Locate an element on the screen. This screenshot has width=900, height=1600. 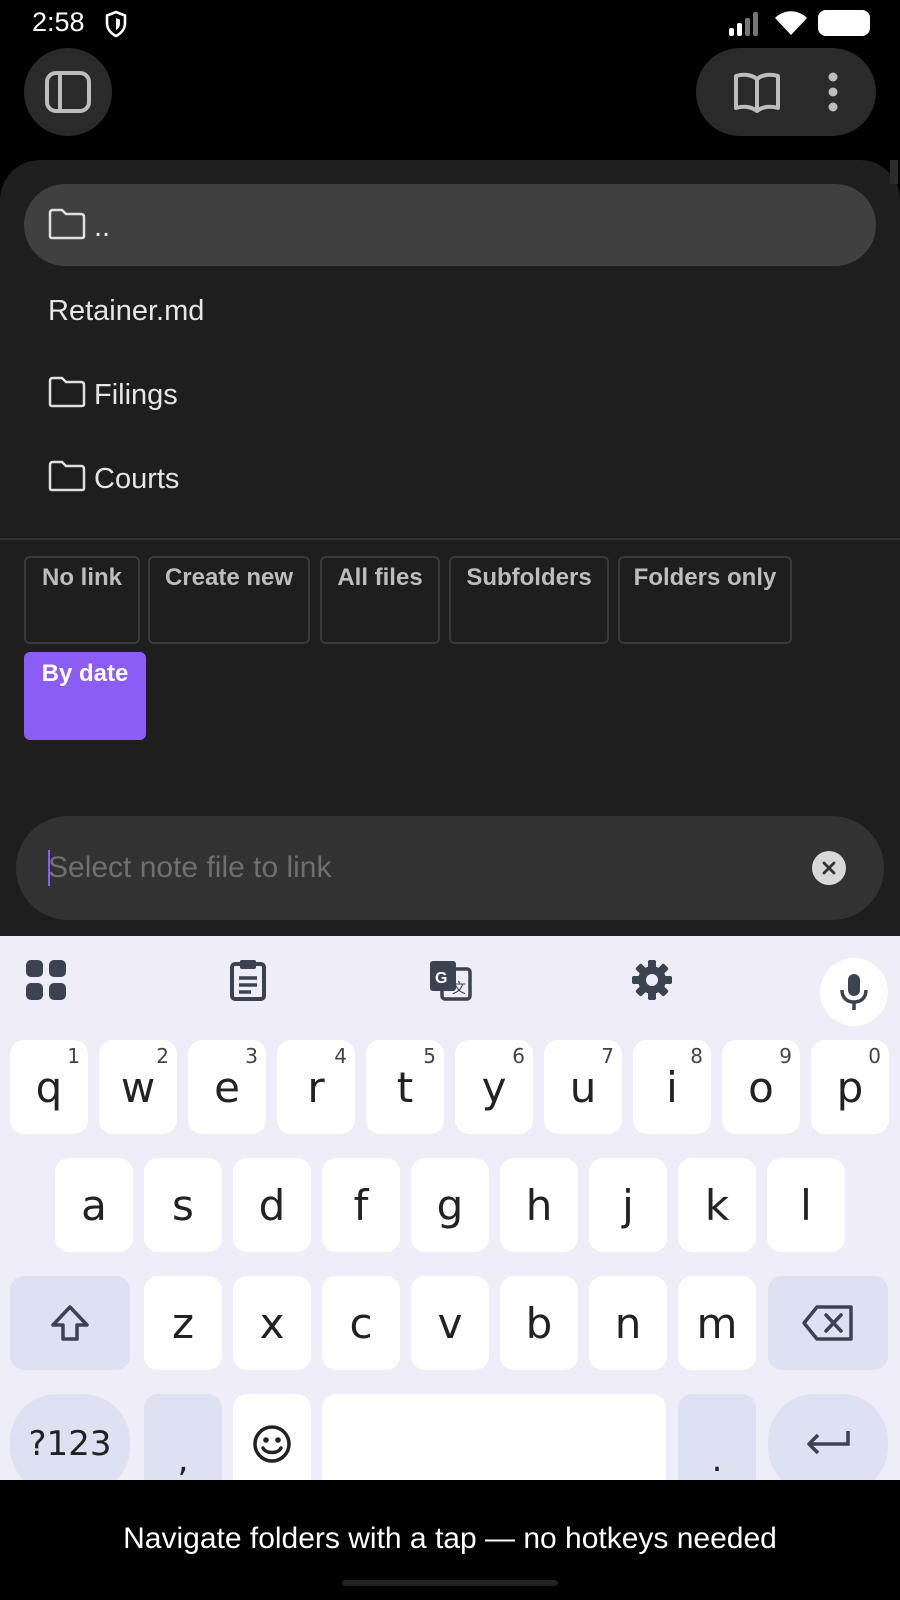
enter-icon is located at coordinates (828, 1443).